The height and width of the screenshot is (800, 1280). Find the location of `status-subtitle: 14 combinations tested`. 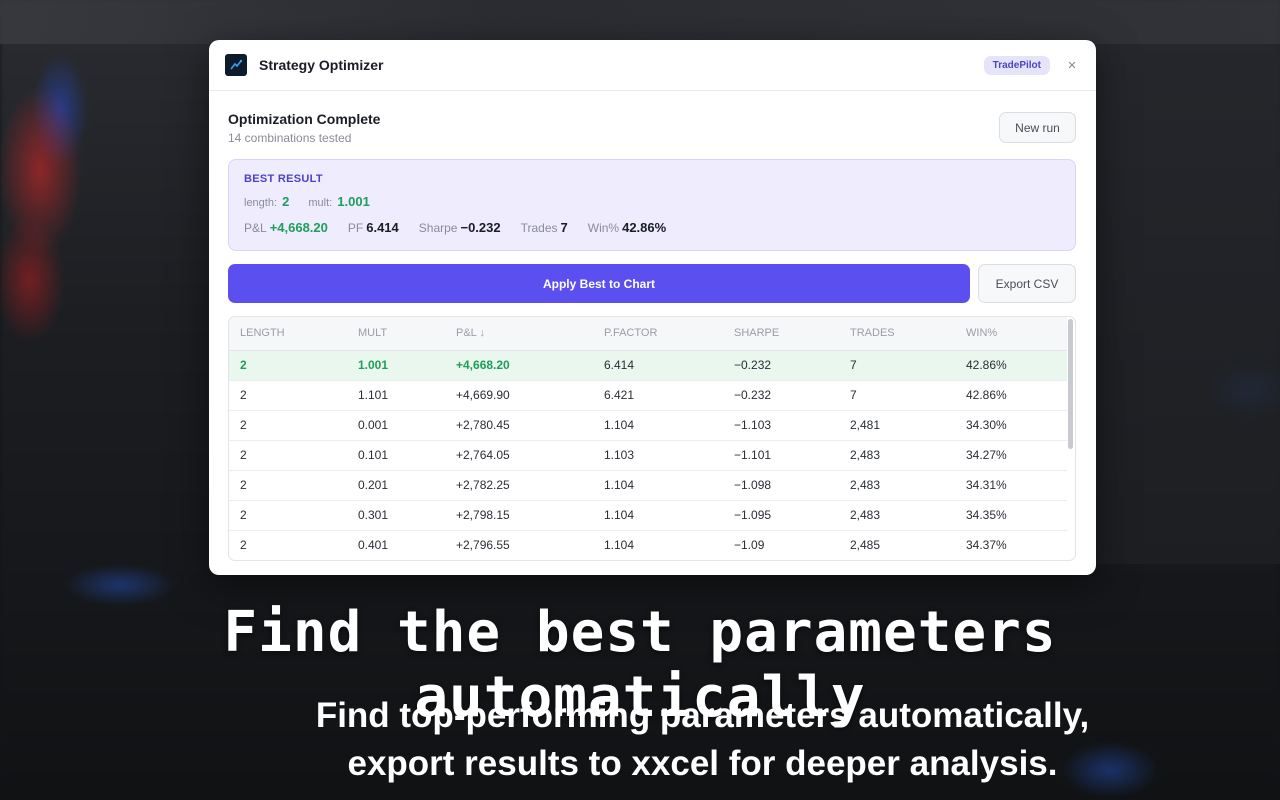

status-subtitle: 14 combinations tested is located at coordinates (290, 138).